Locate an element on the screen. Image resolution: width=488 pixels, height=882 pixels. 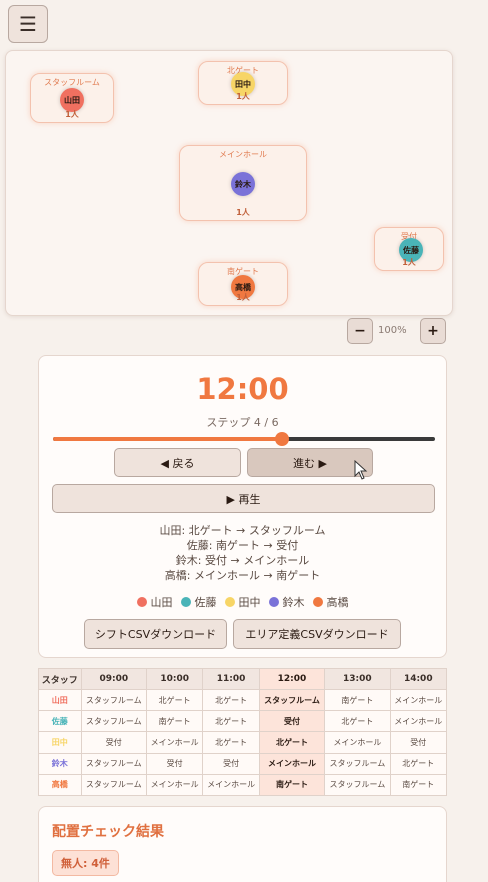
staff-name-cell: 山田 is located at coordinates (60, 700).